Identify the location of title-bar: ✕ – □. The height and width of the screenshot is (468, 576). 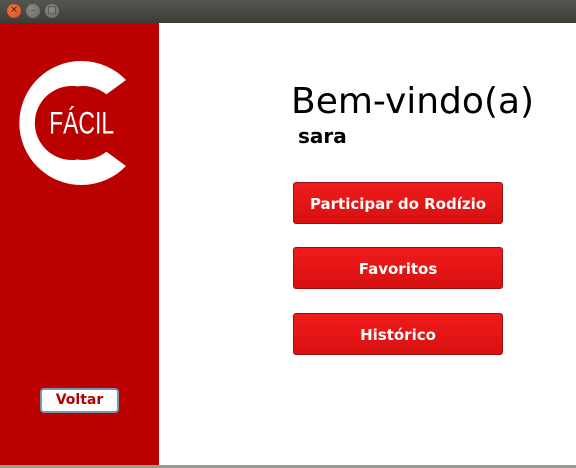
(288, 11).